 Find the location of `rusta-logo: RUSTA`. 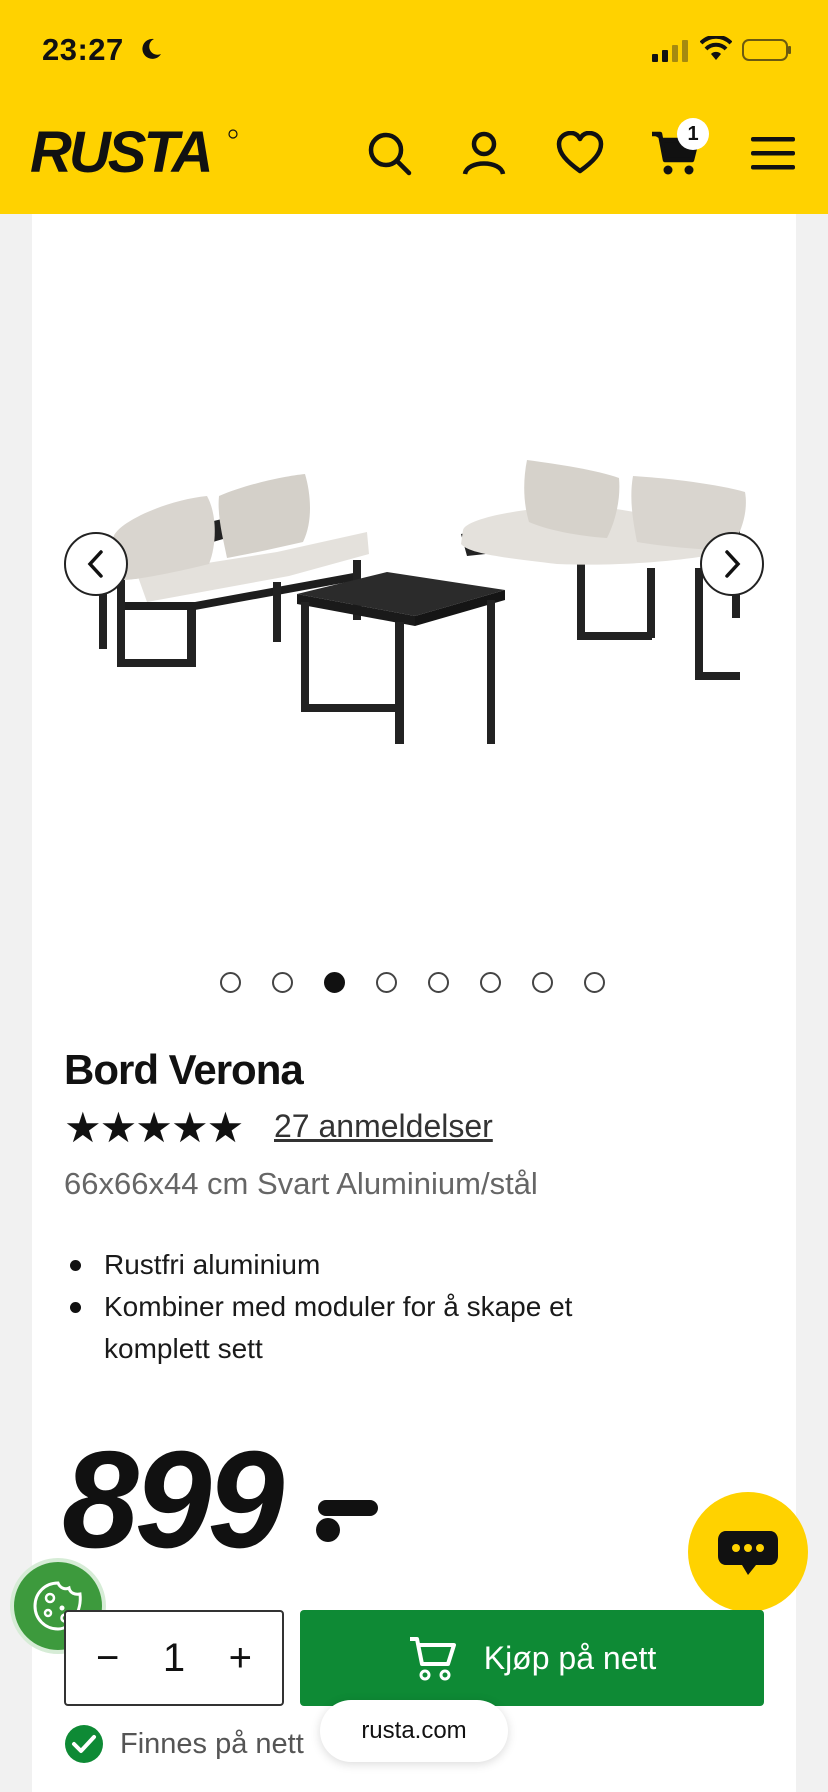

rusta-logo: RUSTA is located at coordinates (135, 152).